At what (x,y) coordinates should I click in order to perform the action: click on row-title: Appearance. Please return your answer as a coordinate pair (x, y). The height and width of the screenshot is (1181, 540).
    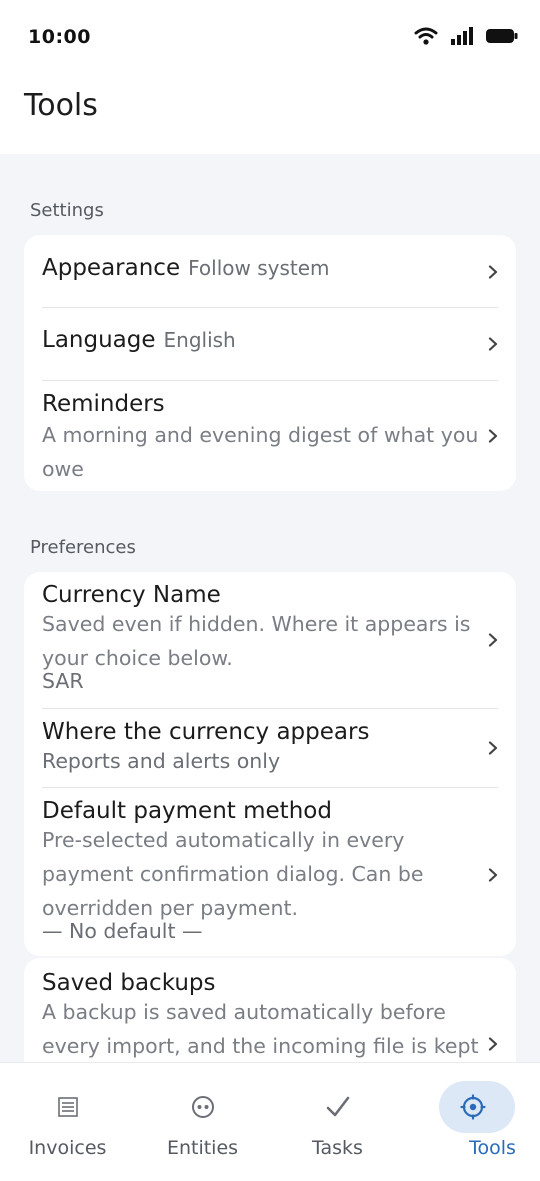
    Looking at the image, I should click on (111, 268).